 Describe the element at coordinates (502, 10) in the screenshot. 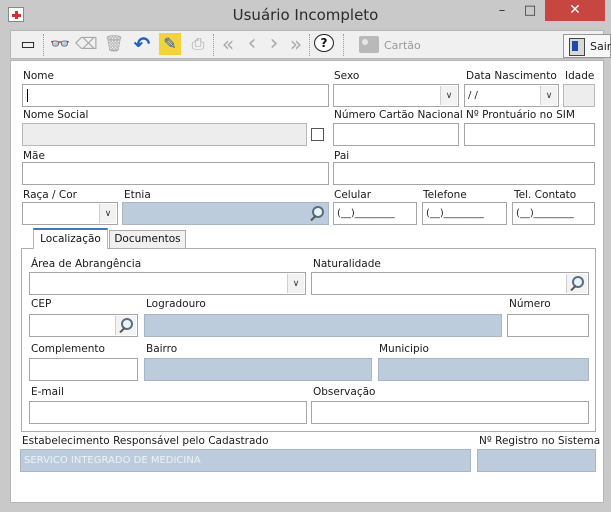

I see `minimize-button: –` at that location.